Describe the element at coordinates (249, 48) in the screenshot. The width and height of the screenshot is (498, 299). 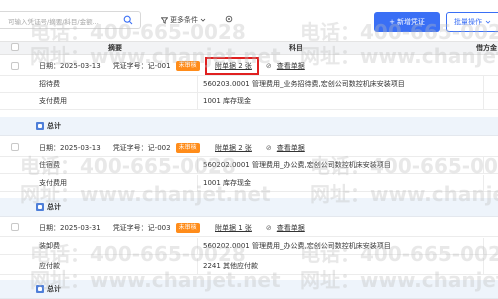
I see `table-header: 摘要 科目 借方金` at that location.